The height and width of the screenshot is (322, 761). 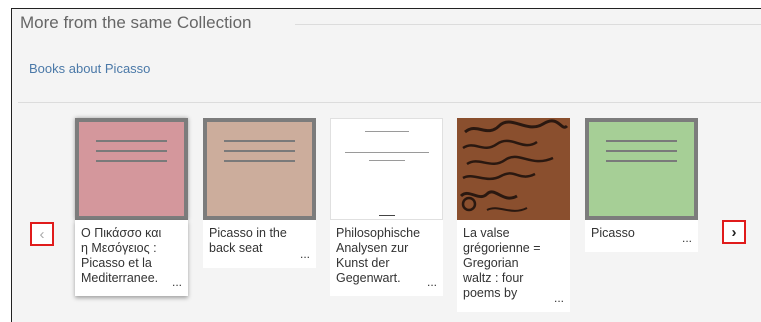 I want to click on item-title: Picasso in the back seat, so click(x=248, y=240).